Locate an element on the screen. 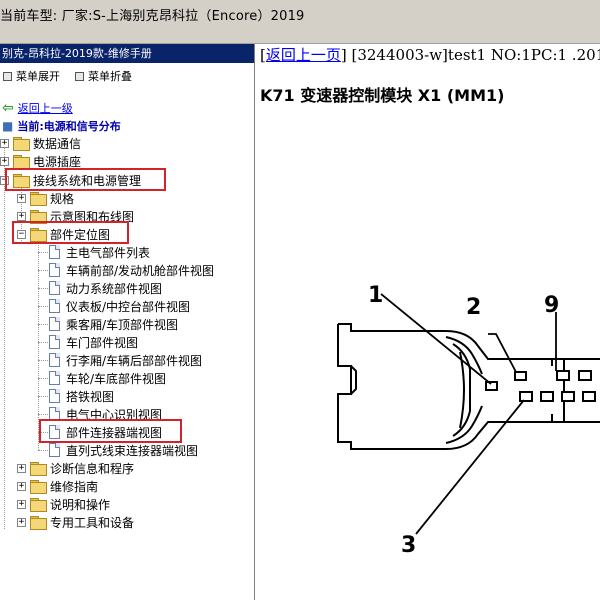 Image resolution: width=600 pixels, height=600 pixels. tree-item-repair-guide: + 维修指南 is located at coordinates (57, 486).